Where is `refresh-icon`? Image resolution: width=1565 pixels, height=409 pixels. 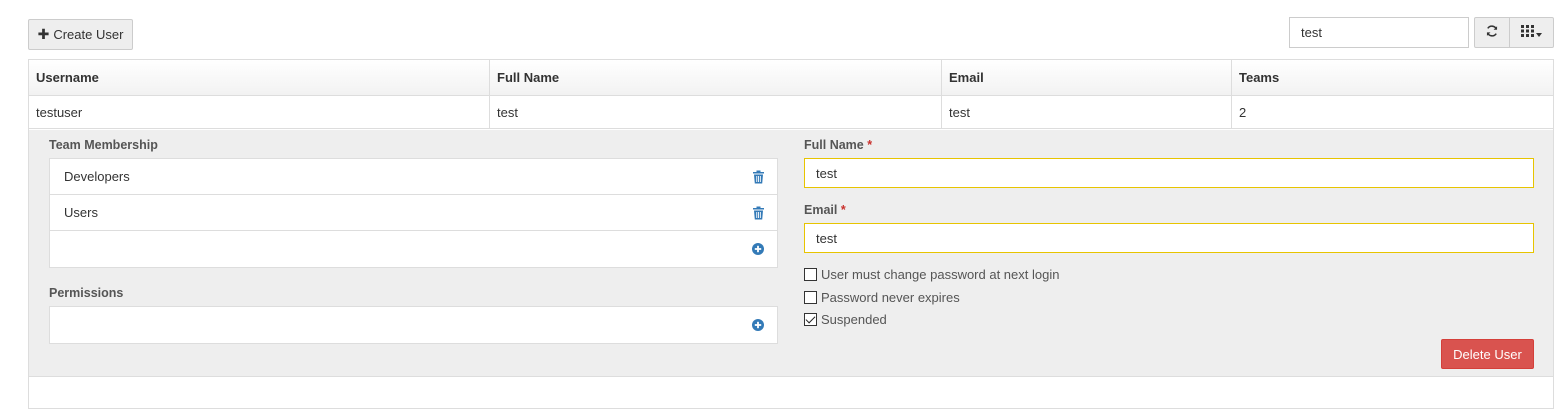
refresh-icon is located at coordinates (1492, 32).